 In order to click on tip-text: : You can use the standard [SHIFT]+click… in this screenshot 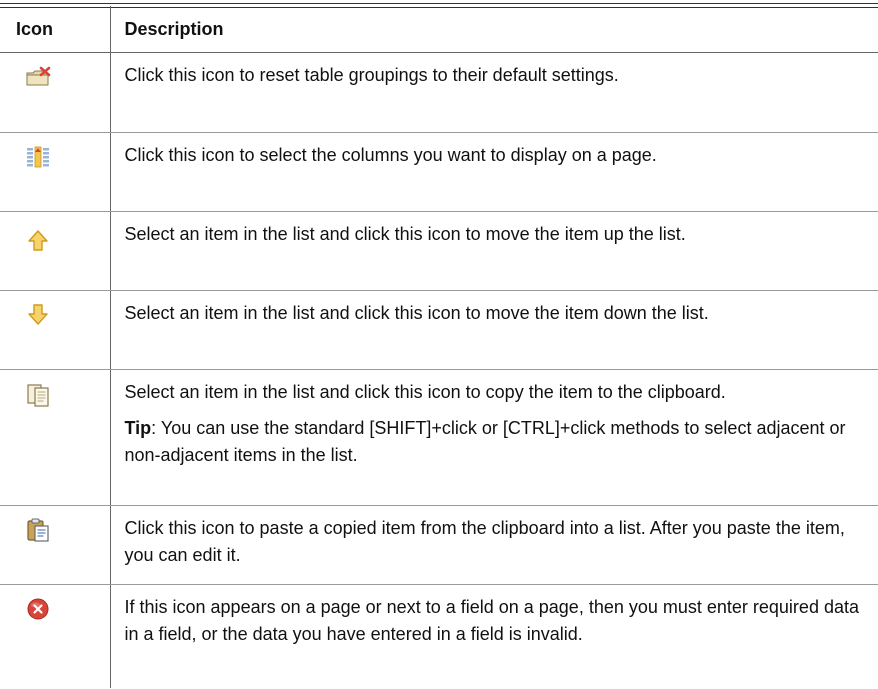, I will do `click(485, 441)`.